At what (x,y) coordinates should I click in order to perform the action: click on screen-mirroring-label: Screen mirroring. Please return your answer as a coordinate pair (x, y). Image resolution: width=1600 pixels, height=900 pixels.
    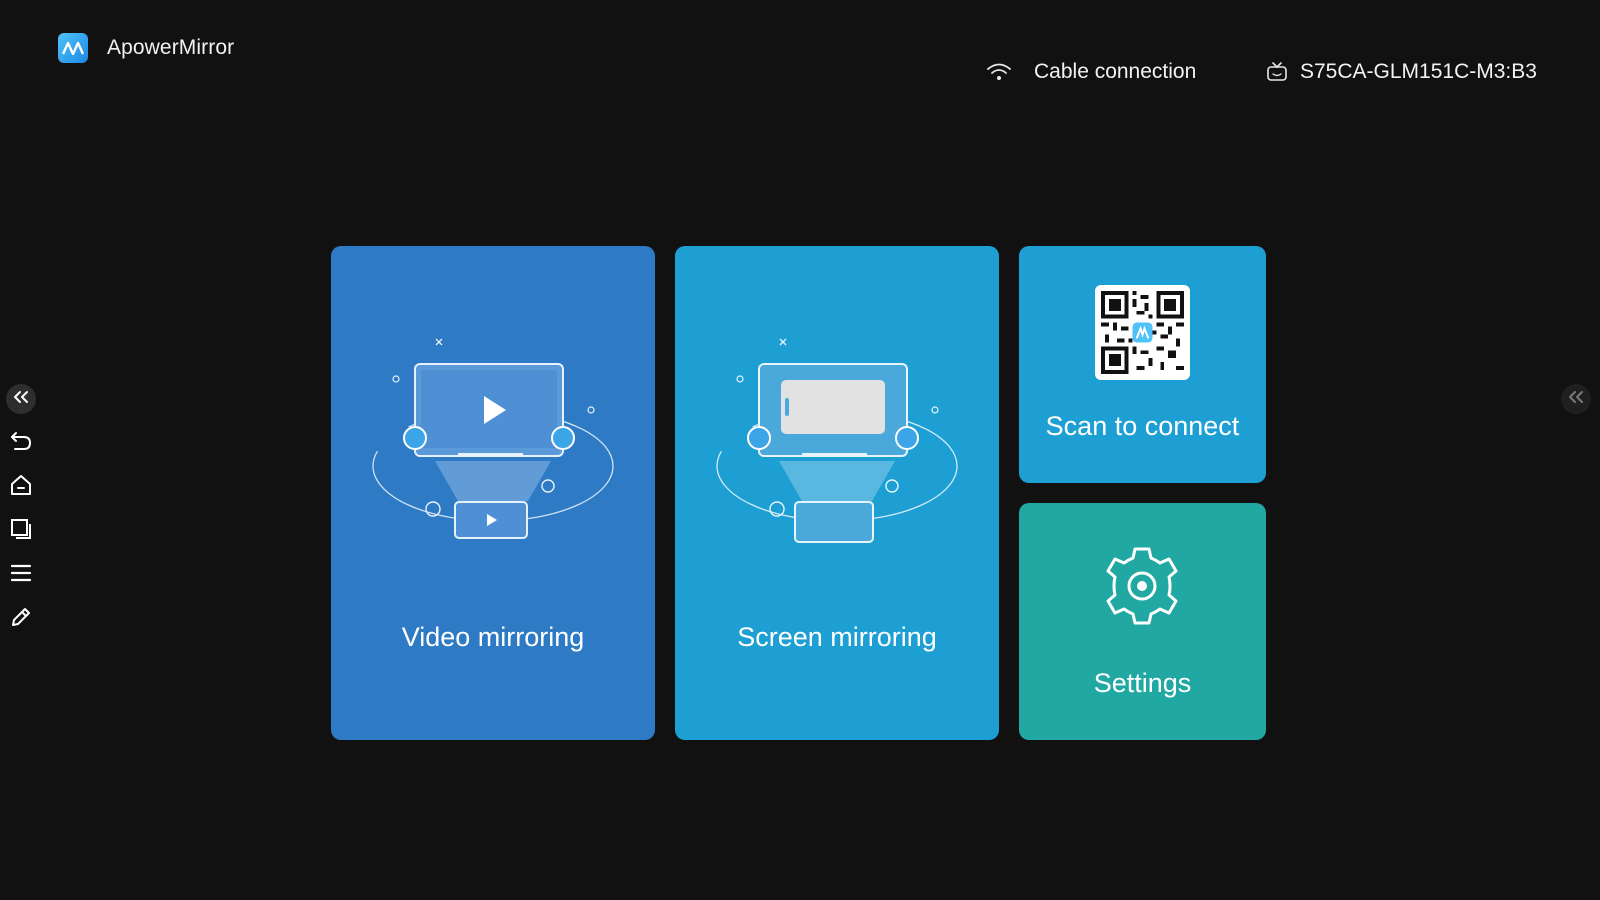
    Looking at the image, I should click on (837, 637).